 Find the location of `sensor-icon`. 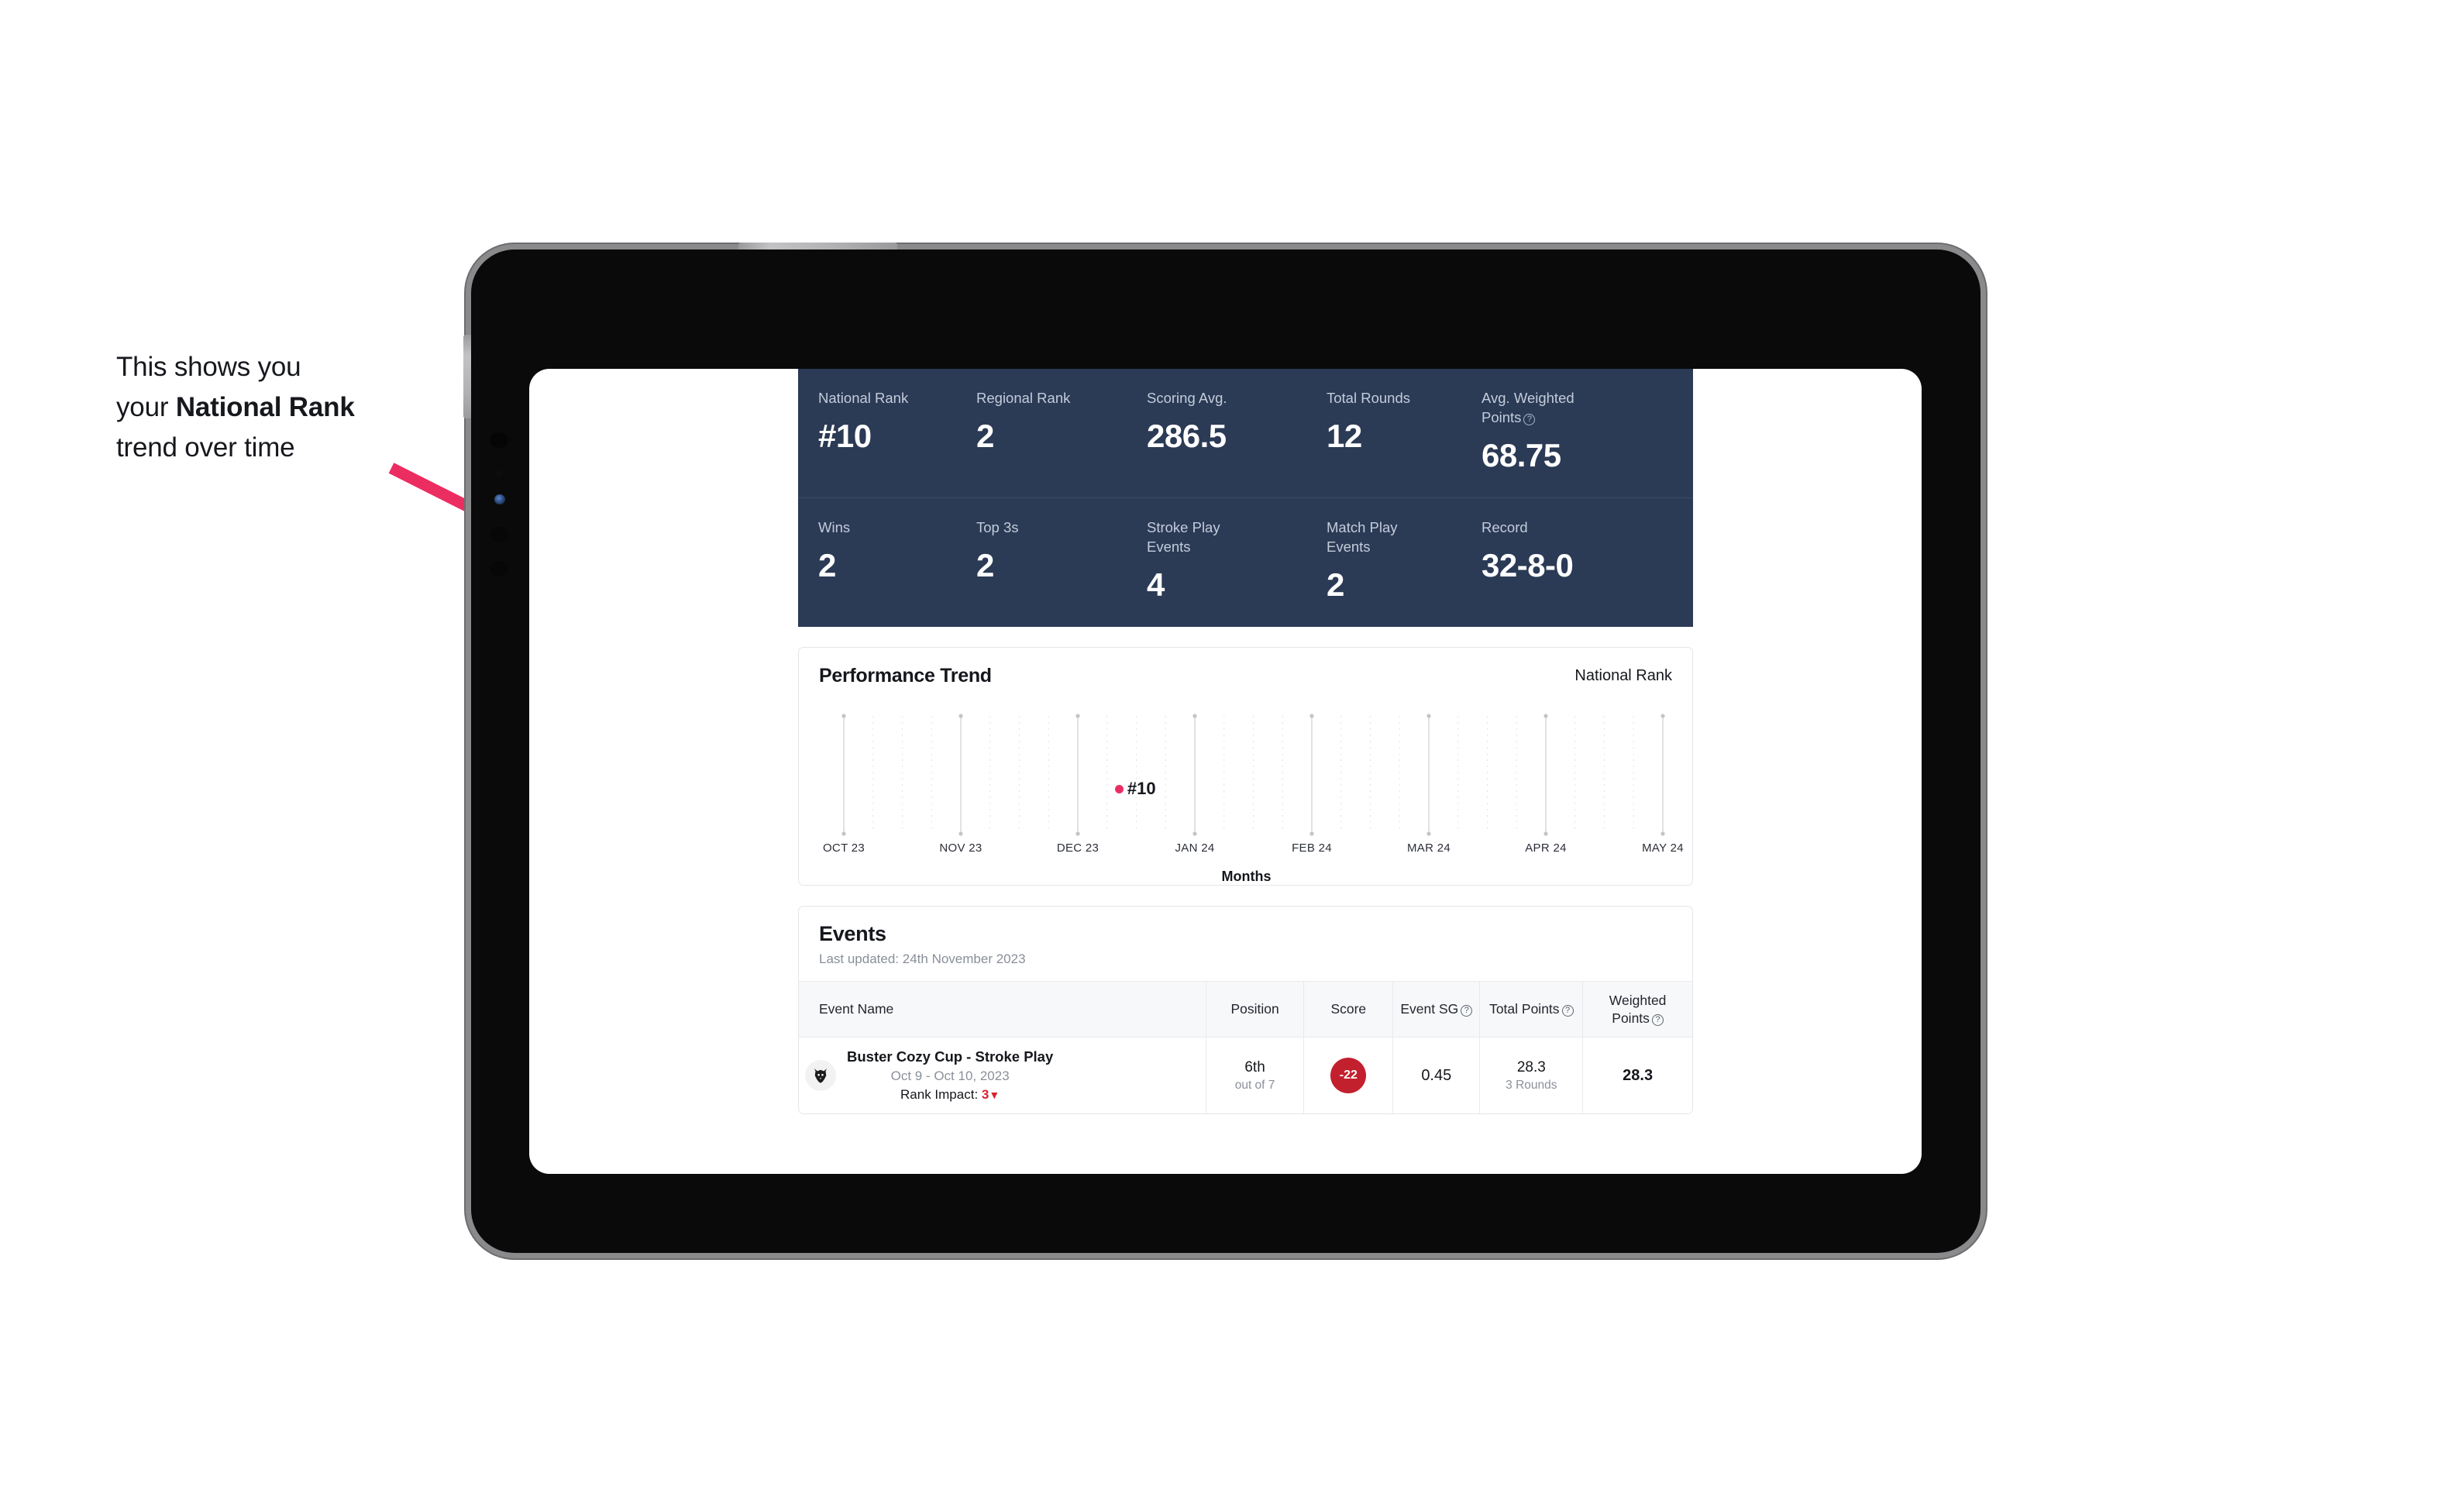

sensor-icon is located at coordinates (499, 534).